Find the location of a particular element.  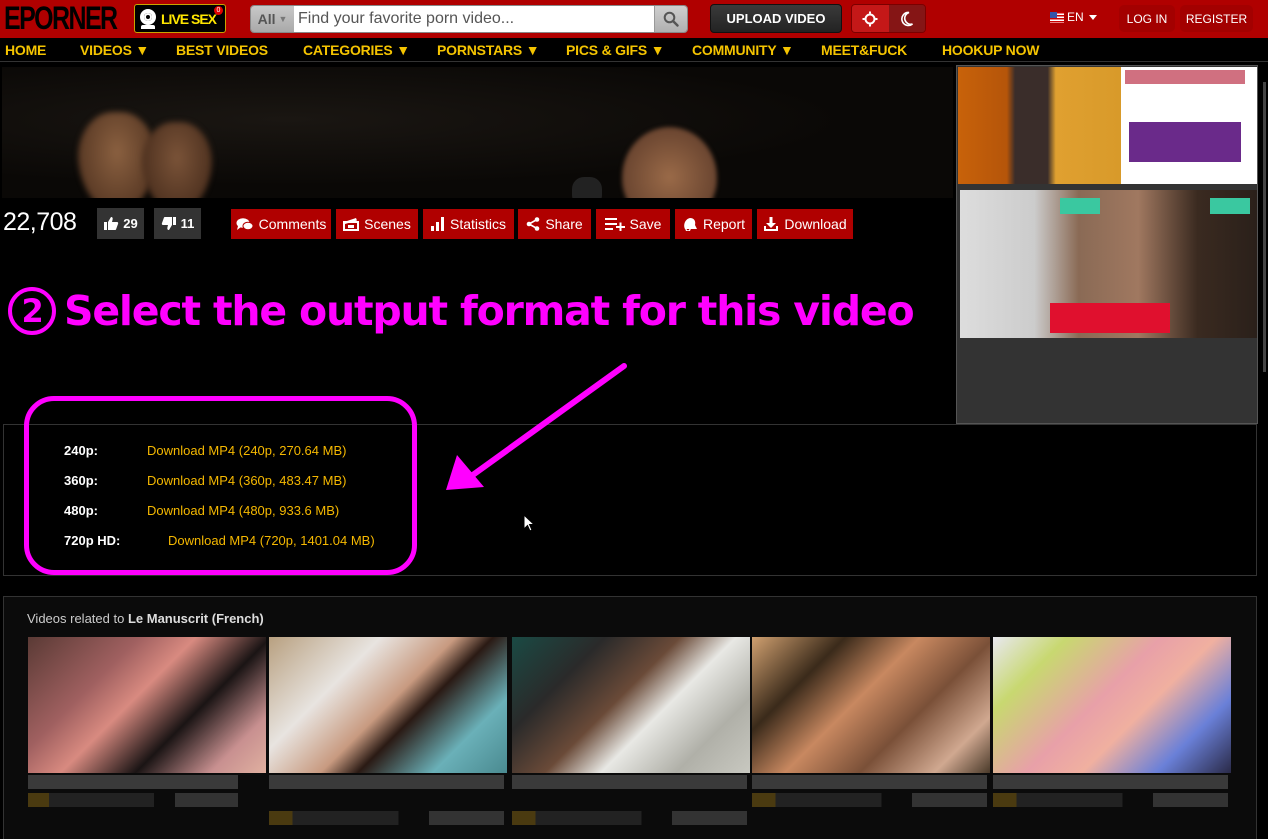

like-count: 29 is located at coordinates (130, 223).